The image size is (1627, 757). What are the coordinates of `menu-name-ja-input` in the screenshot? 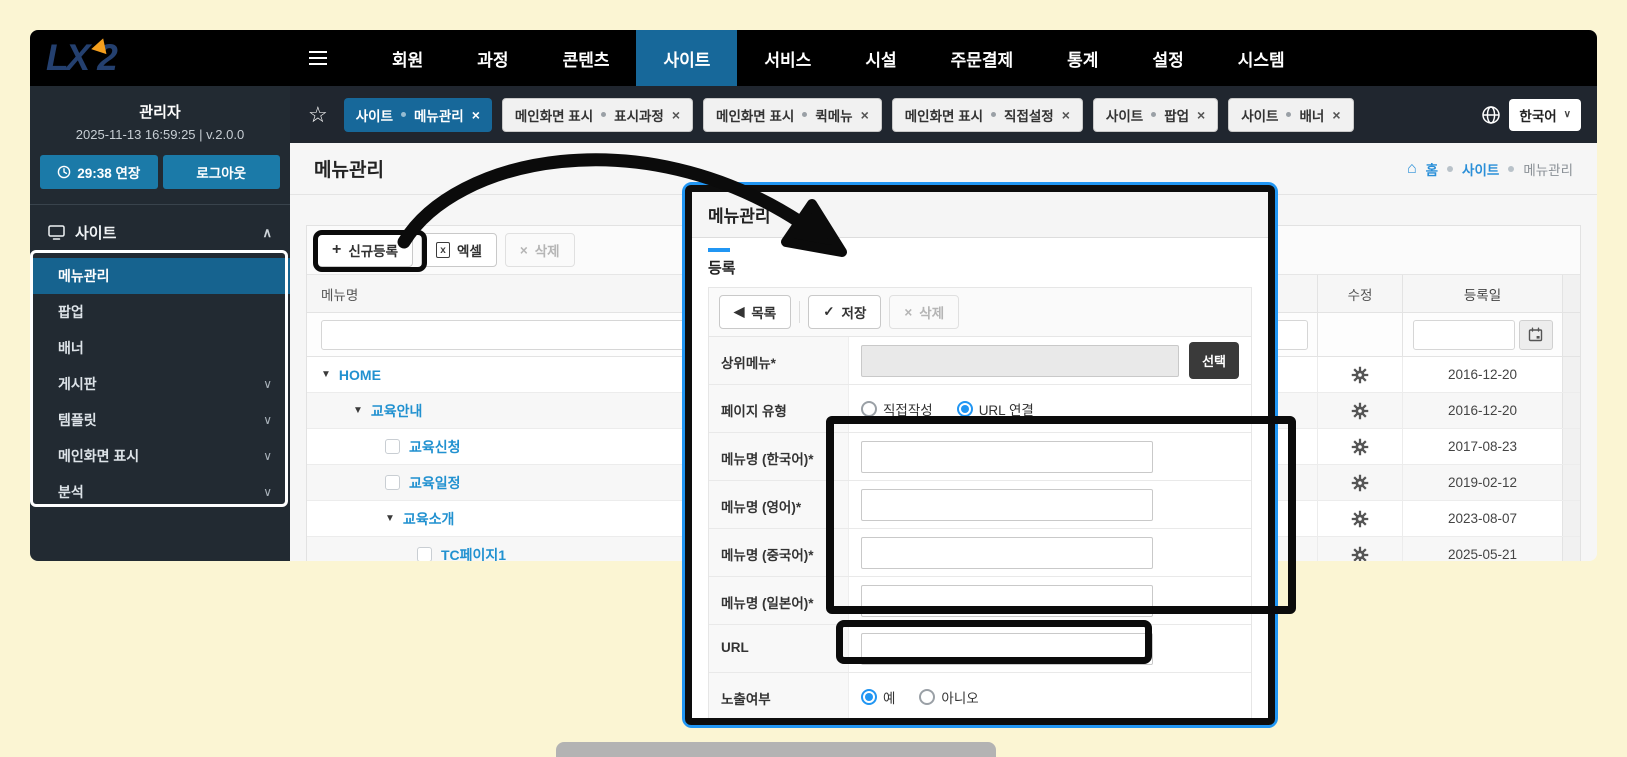 It's located at (1007, 600).